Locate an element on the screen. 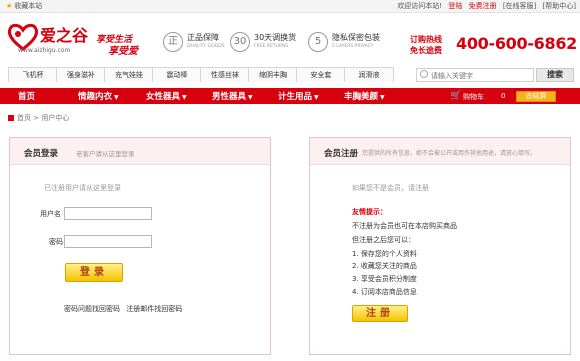 The height and width of the screenshot is (361, 580). tip-item: 2. 收藏您关注的商品 is located at coordinates (384, 266).